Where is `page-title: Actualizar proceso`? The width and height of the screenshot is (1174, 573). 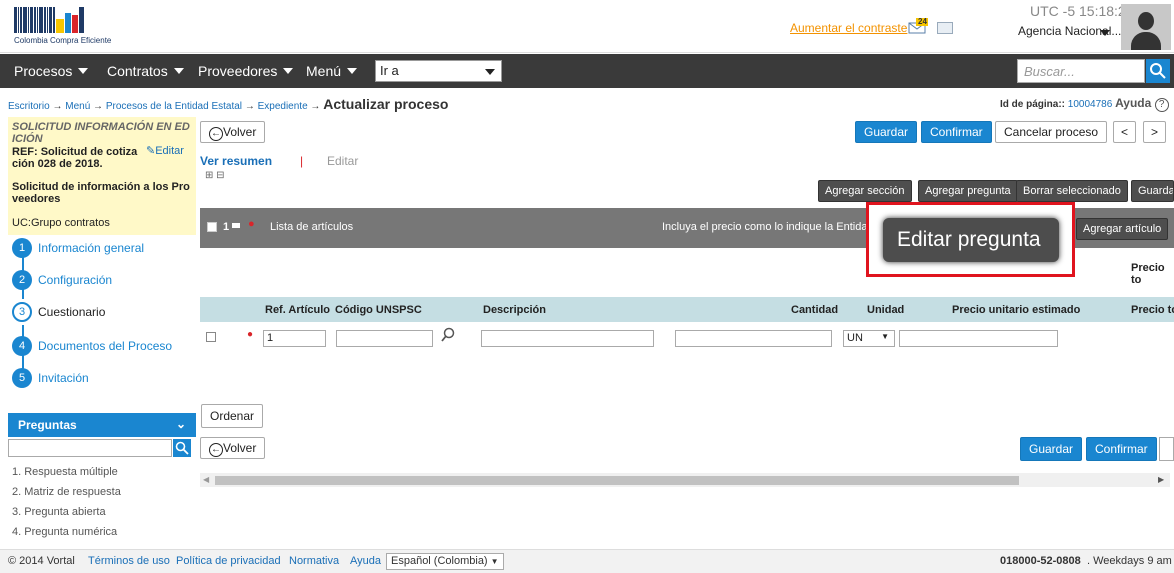
page-title: Actualizar proceso is located at coordinates (386, 104).